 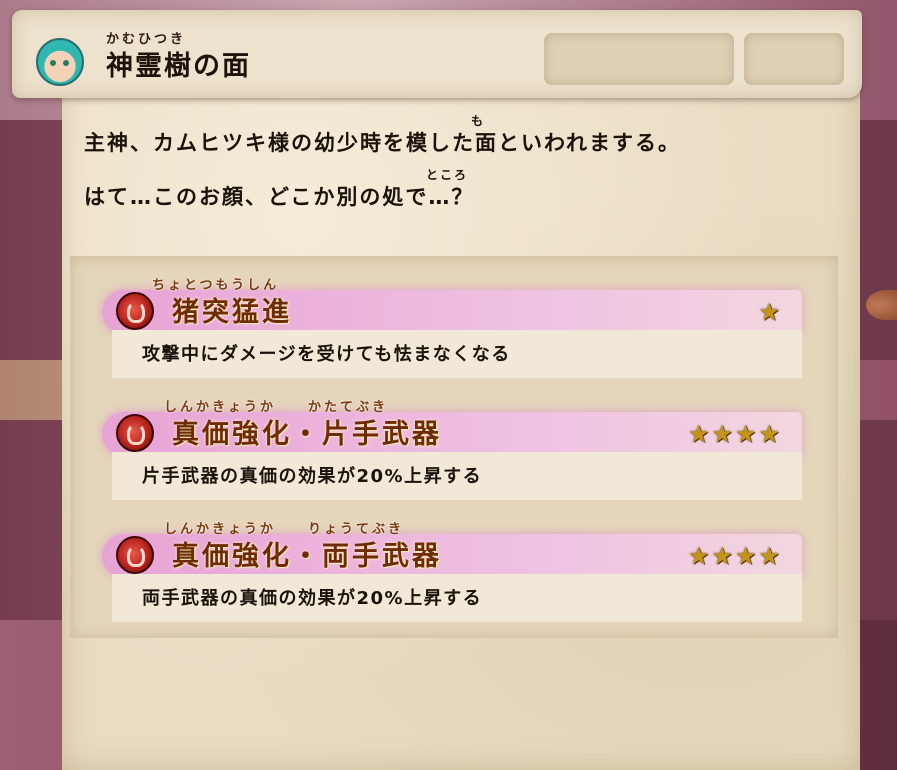 What do you see at coordinates (307, 434) in the screenshot?
I see `skill-name: 真価強化・片手武器` at bounding box center [307, 434].